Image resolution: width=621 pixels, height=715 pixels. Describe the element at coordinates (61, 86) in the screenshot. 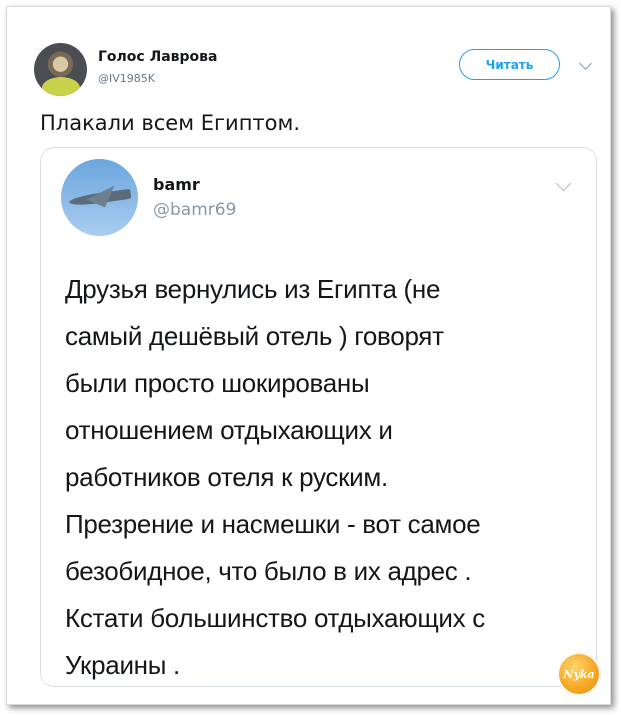

I see `user-avatar-icon` at that location.